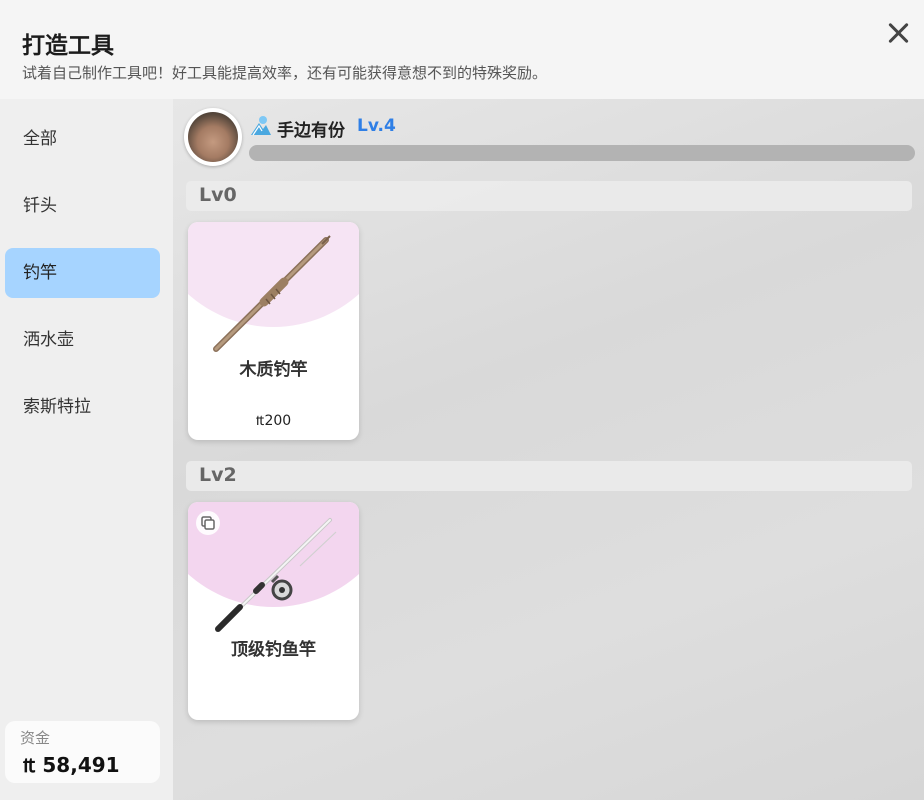 The image size is (924, 800). Describe the element at coordinates (82, 139) in the screenshot. I see `sidebar-item-all: 全部` at that location.